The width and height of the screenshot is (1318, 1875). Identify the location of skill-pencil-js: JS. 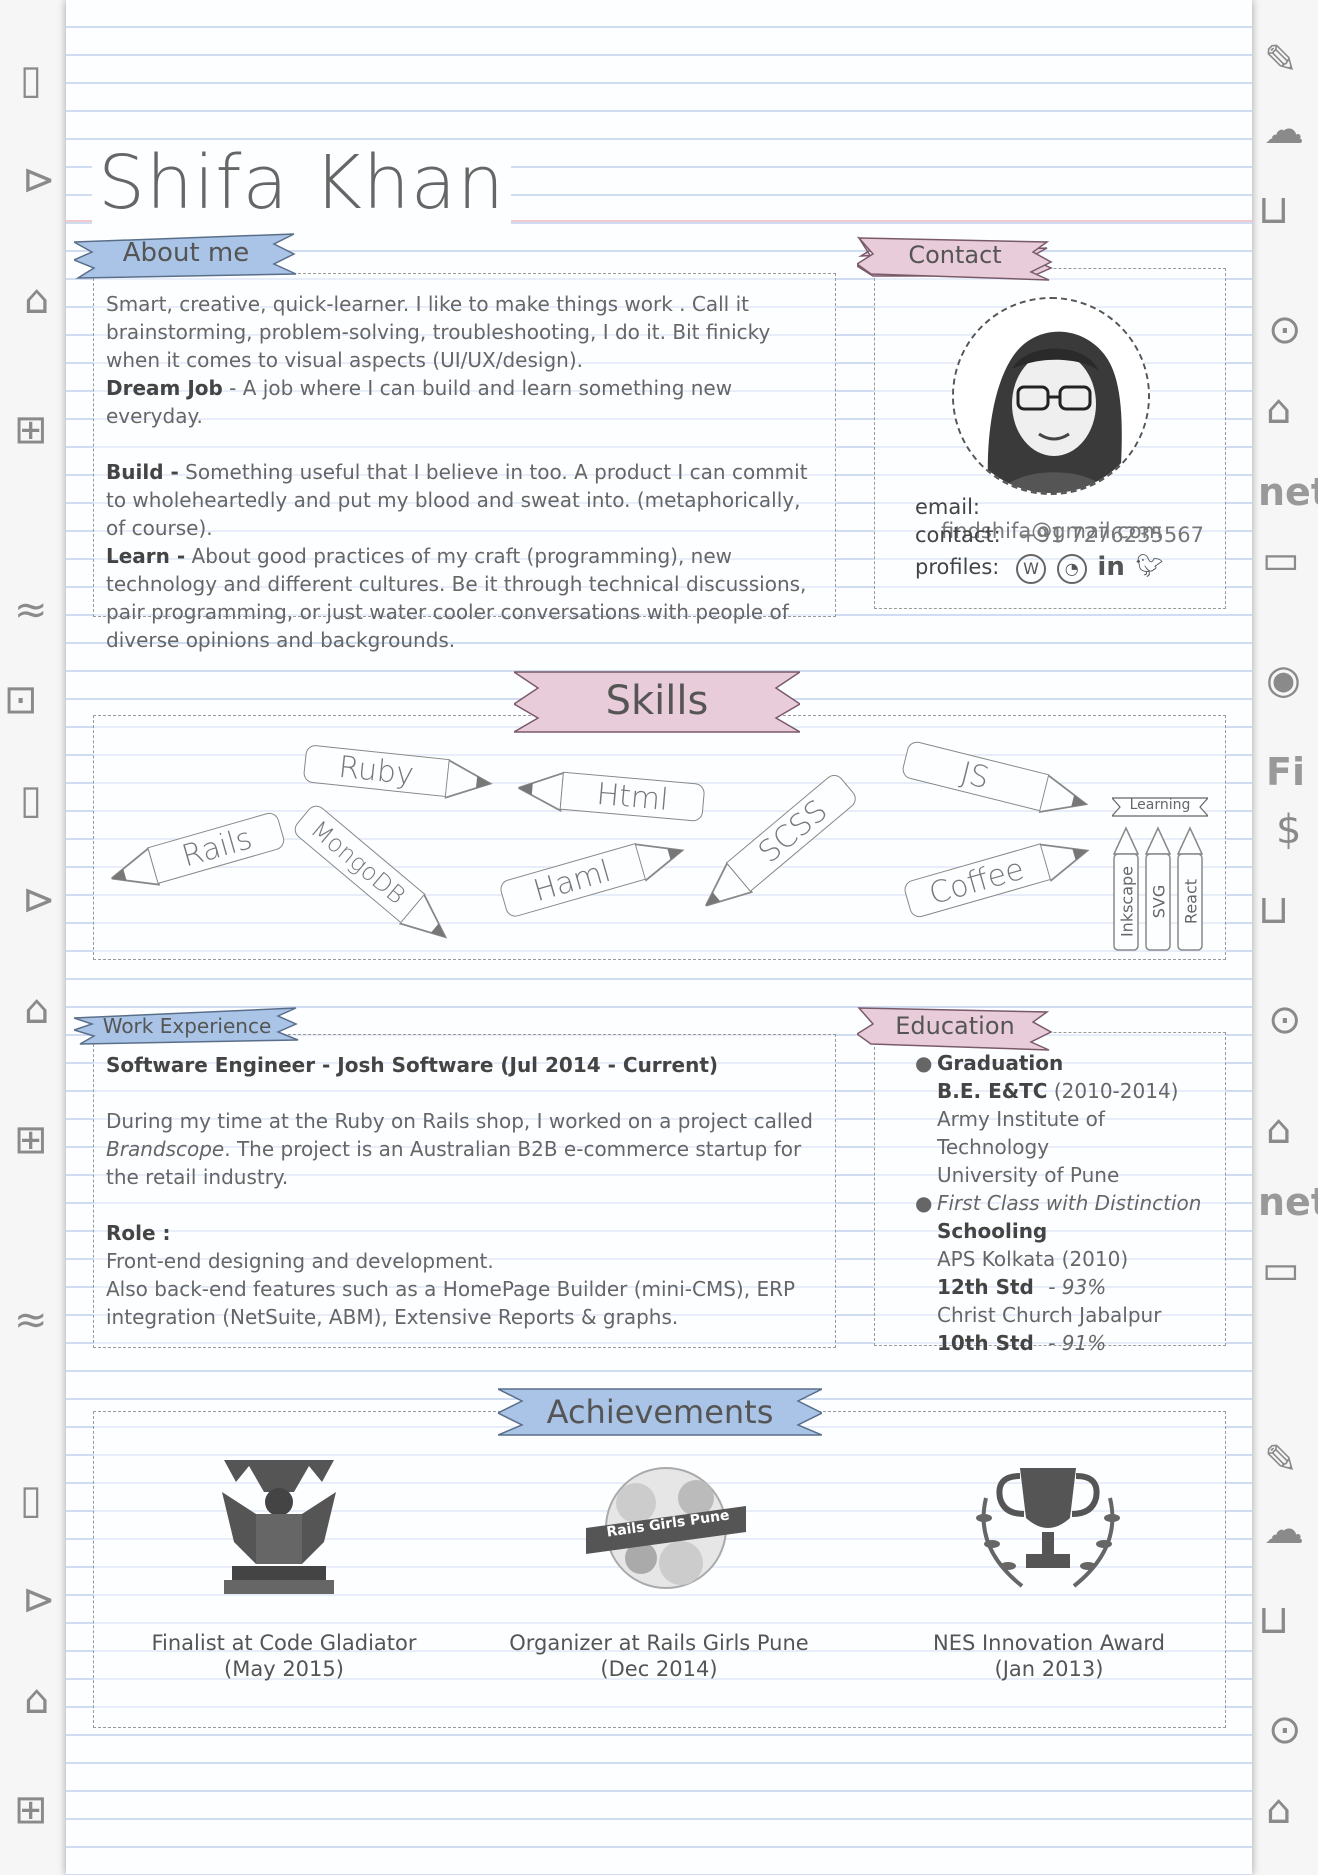
(997, 782).